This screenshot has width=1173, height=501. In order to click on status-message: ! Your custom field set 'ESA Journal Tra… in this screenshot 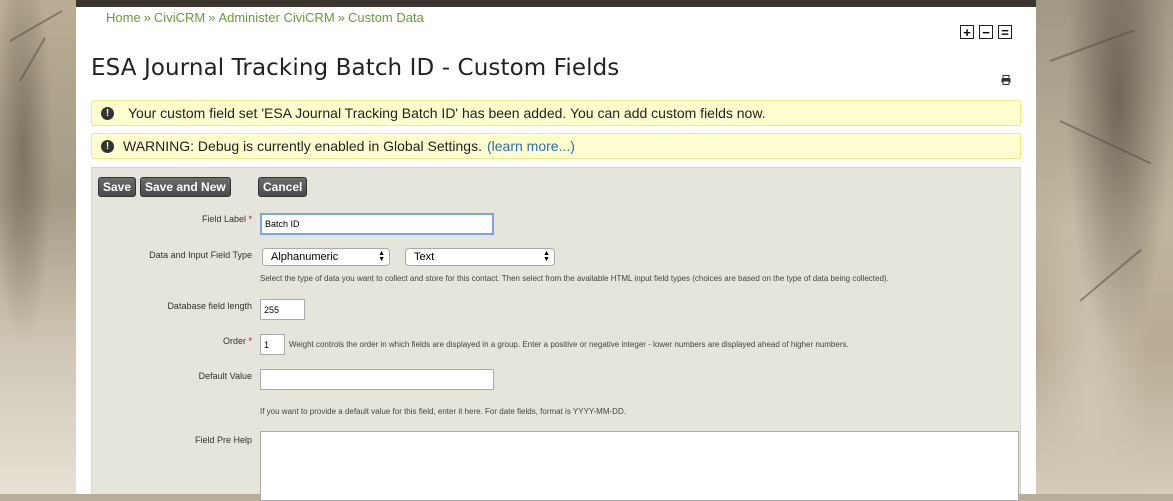, I will do `click(556, 113)`.